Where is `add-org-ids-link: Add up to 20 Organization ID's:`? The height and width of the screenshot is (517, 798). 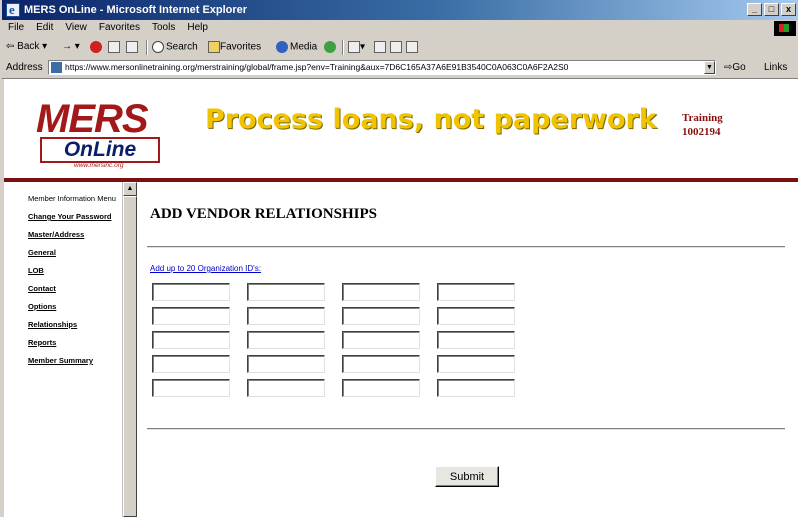
add-org-ids-link: Add up to 20 Organization ID's: is located at coordinates (205, 268).